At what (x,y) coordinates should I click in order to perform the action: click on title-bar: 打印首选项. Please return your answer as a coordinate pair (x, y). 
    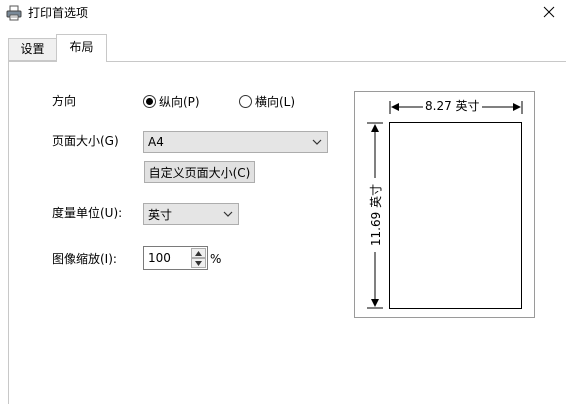
    Looking at the image, I should click on (283, 13).